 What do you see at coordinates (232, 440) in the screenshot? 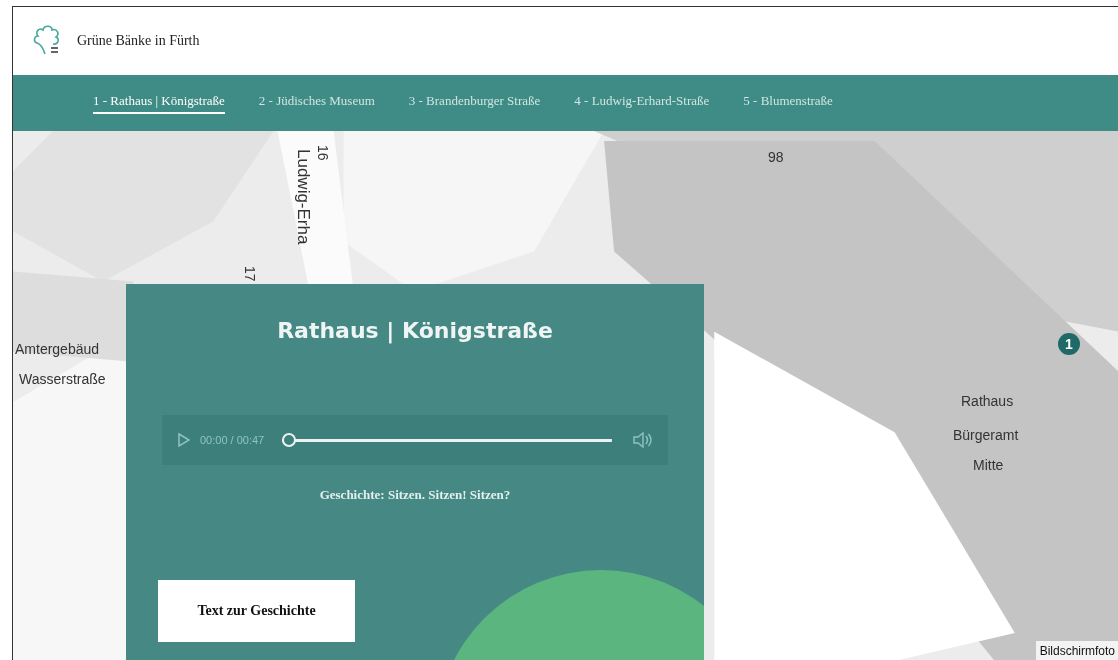
I see `time-readout: 00:00 / 00:47` at bounding box center [232, 440].